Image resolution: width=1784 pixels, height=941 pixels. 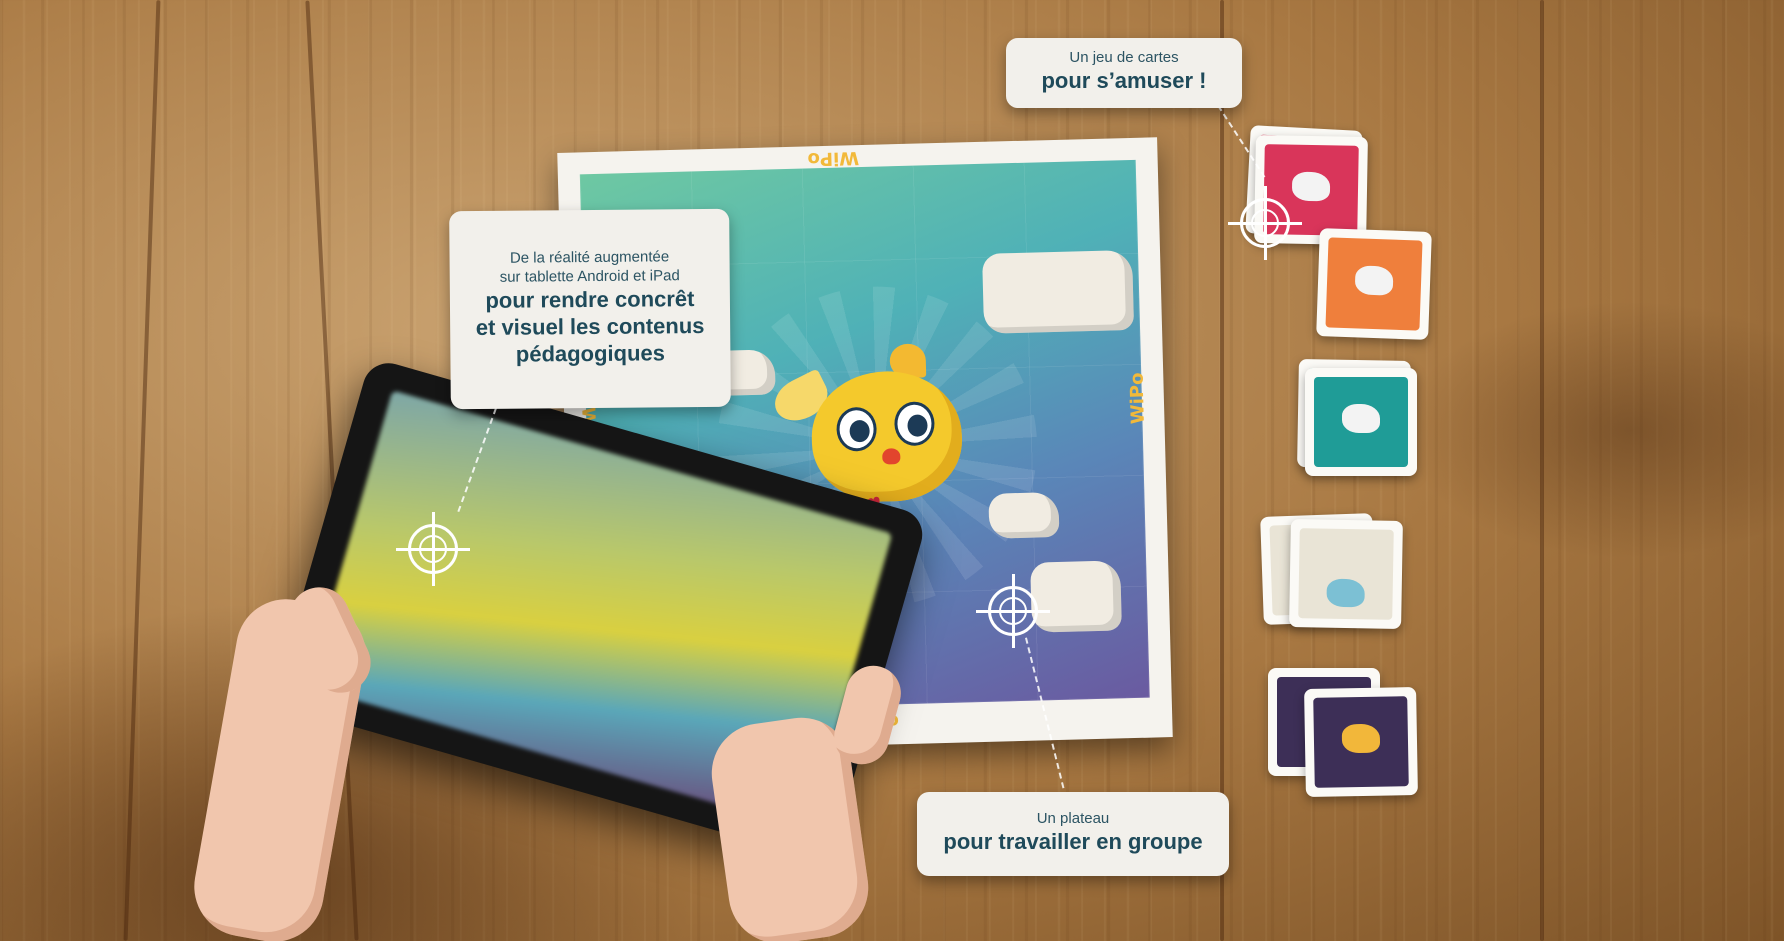 I want to click on evaporation-icon, so click(x=1345, y=593).